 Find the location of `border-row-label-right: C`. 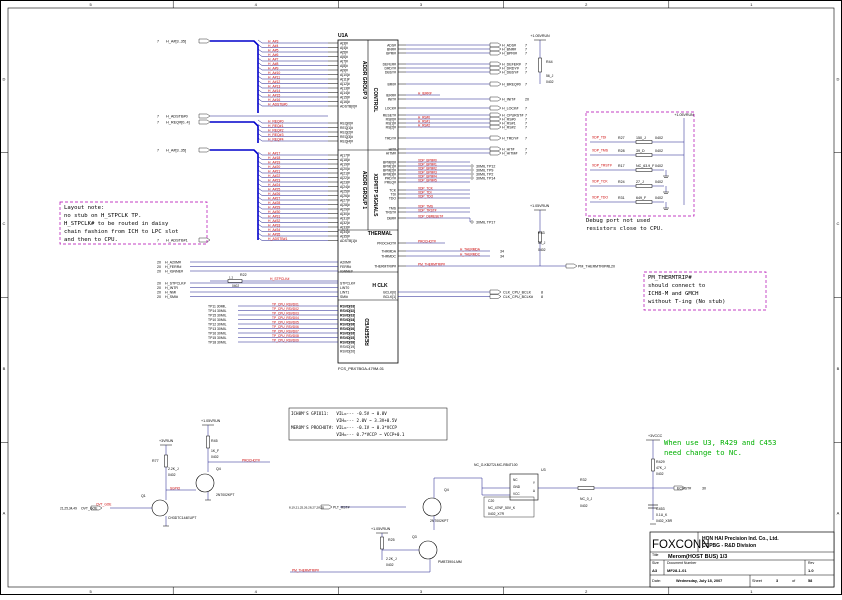

border-row-label-right: C is located at coordinates (838, 223).